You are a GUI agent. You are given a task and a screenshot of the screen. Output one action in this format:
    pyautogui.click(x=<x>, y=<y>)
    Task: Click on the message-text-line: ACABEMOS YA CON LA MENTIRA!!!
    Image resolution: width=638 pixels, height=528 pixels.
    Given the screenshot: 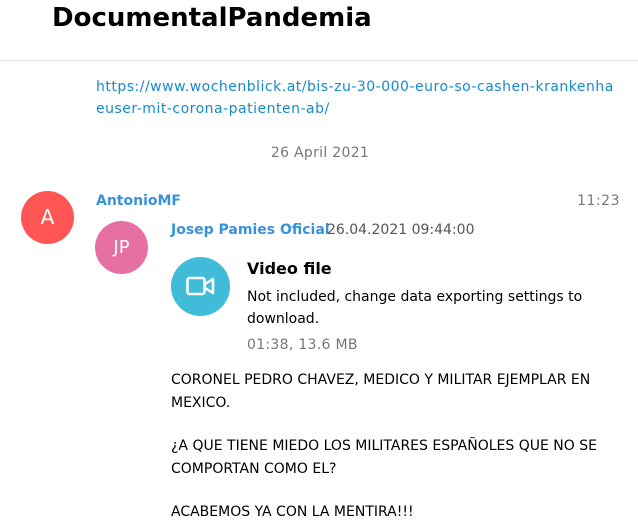 What is the action you would take?
    pyautogui.click(x=292, y=512)
    